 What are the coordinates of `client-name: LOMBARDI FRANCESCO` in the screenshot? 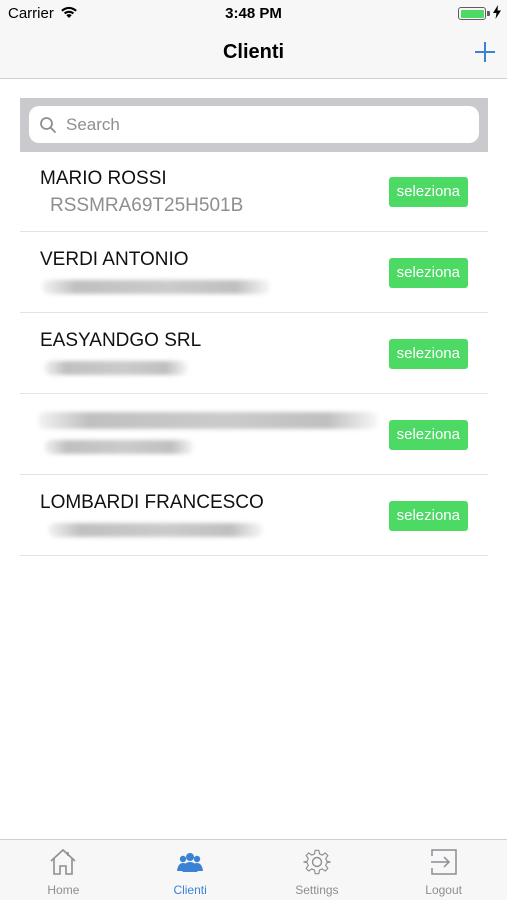 It's located at (152, 502).